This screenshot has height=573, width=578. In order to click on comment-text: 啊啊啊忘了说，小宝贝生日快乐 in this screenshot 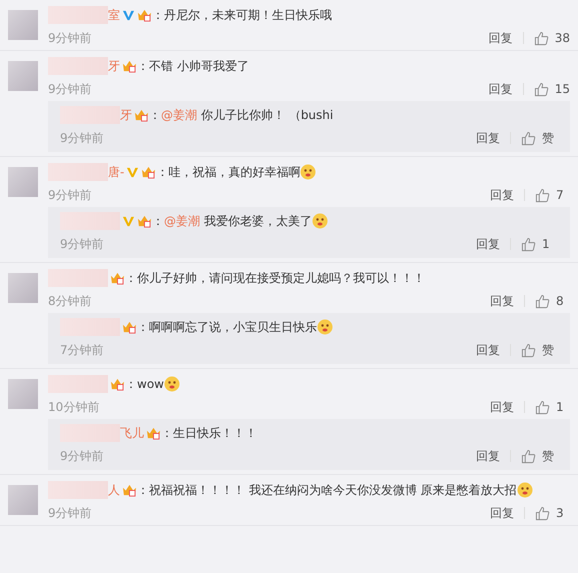, I will do `click(233, 327)`.